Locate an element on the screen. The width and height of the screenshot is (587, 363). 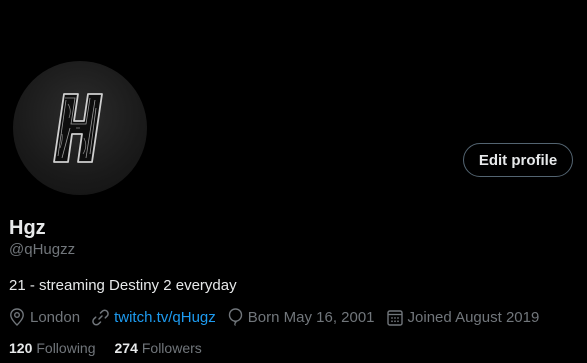
followers-label: Followers is located at coordinates (171, 348).